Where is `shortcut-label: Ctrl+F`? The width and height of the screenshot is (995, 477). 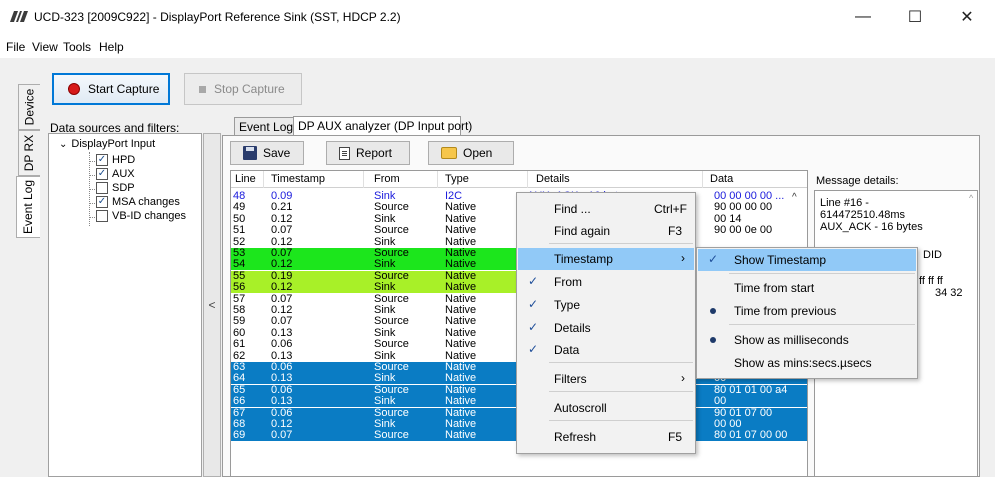
shortcut-label: Ctrl+F is located at coordinates (670, 209).